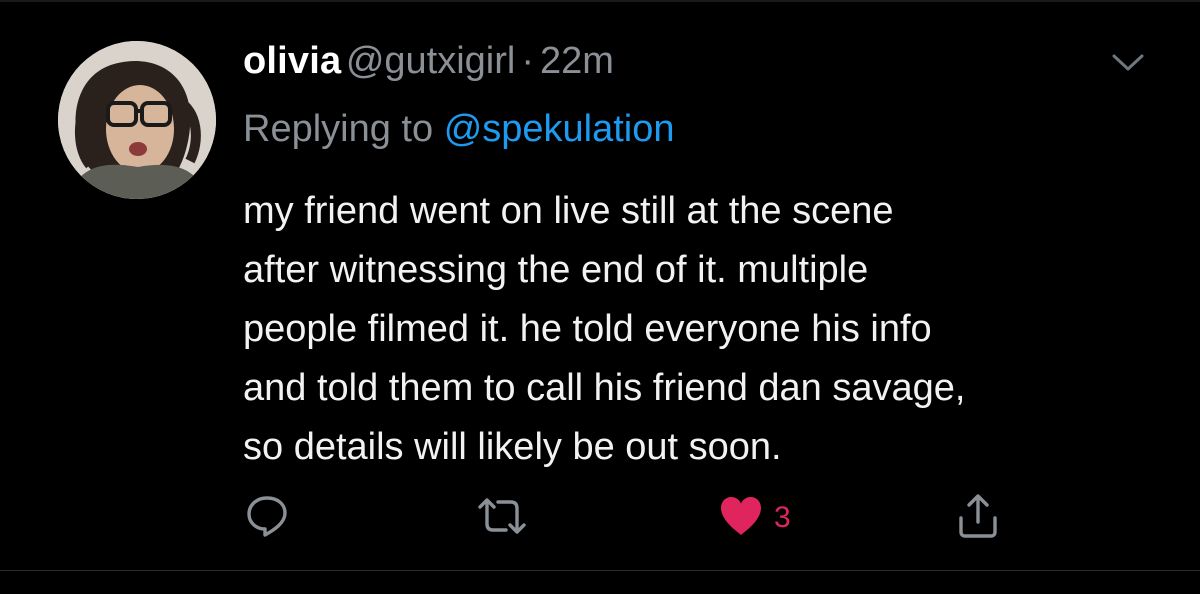  I want to click on replying-to-label: Replying to, so click(338, 129).